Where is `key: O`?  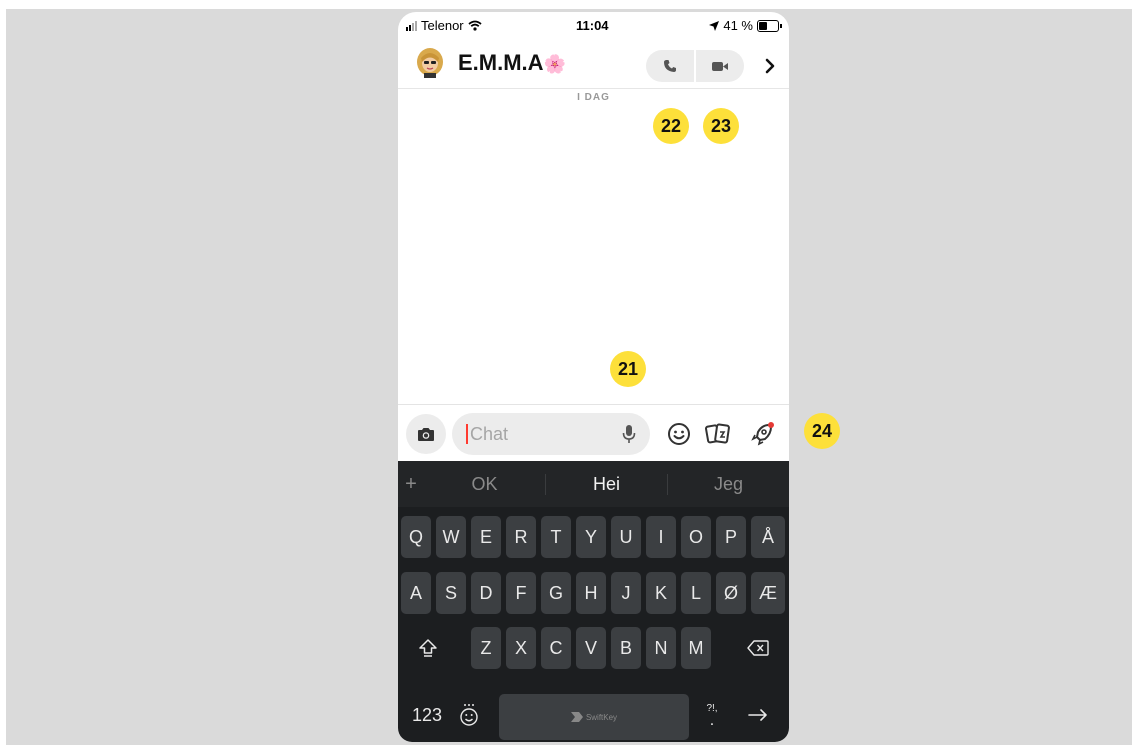 key: O is located at coordinates (696, 537).